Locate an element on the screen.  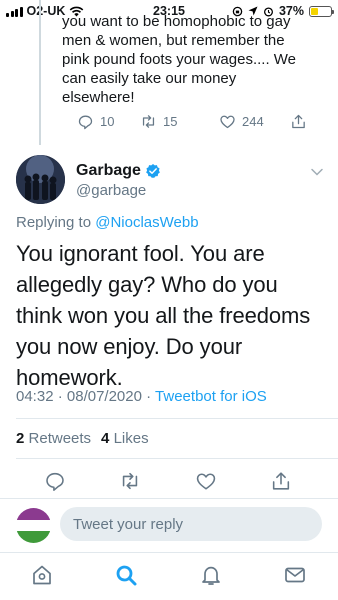
reply-input is located at coordinates (191, 524).